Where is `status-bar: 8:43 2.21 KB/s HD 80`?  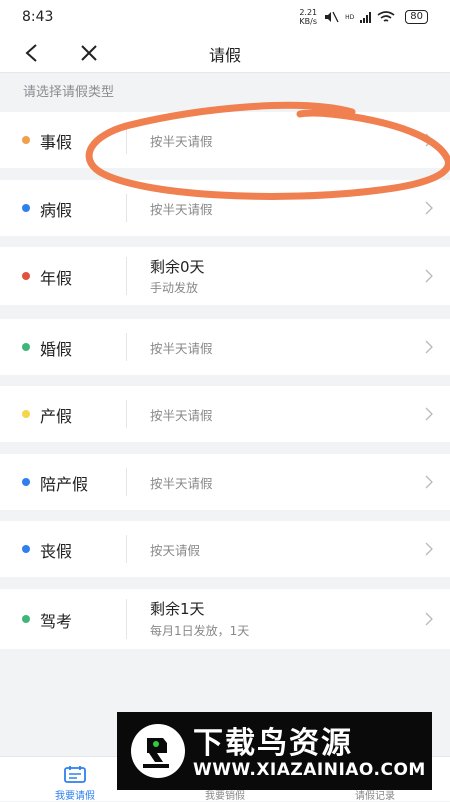 status-bar: 8:43 2.21 KB/s HD 80 is located at coordinates (225, 17).